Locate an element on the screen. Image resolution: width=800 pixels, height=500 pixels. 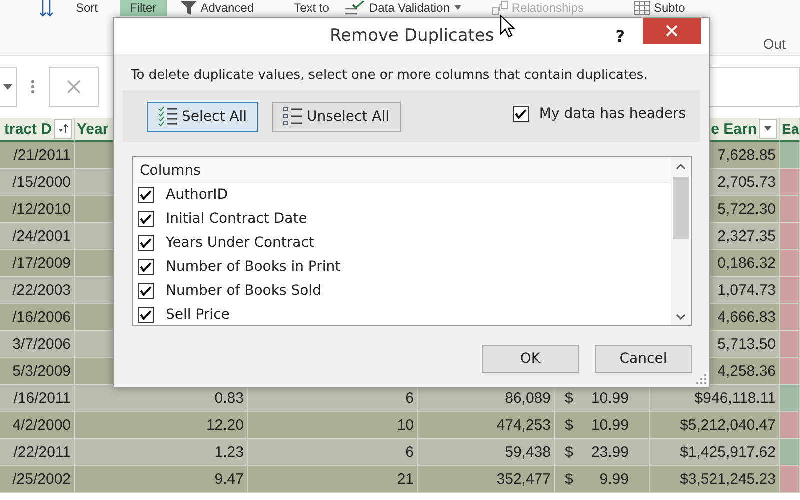
list-item: Initial Contract Date is located at coordinates (237, 219).